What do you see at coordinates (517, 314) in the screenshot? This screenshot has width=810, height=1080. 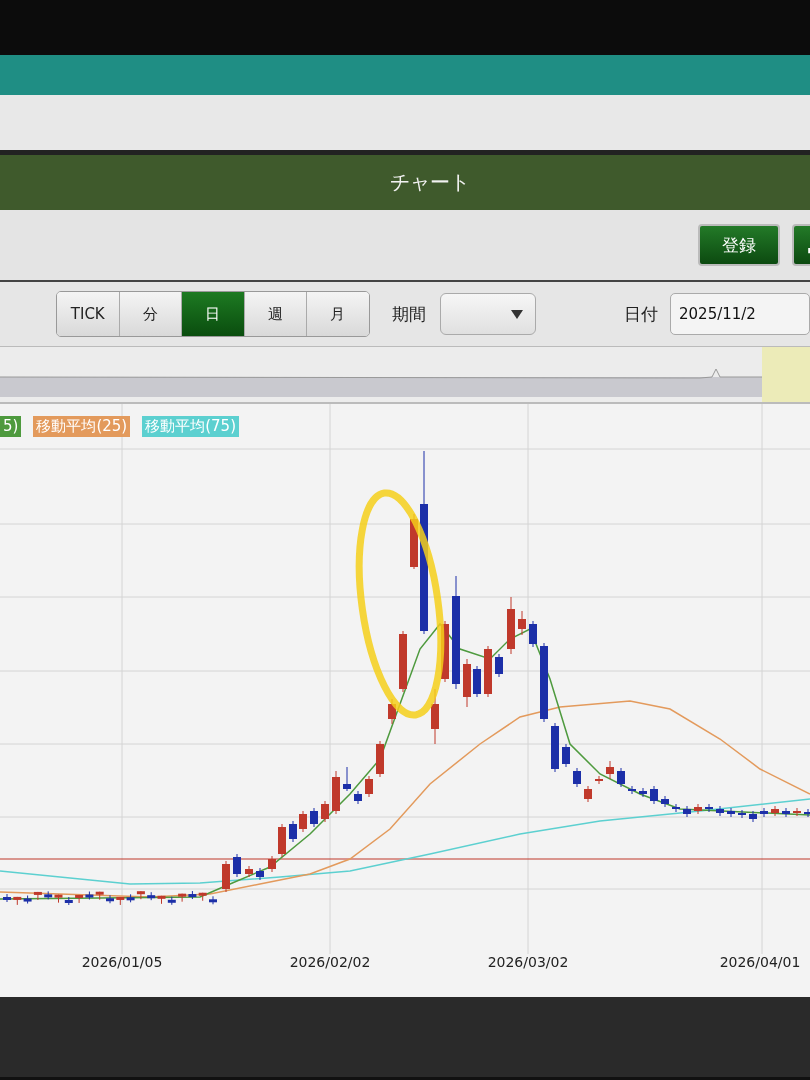 I see `dropdown-caret-icon` at bounding box center [517, 314].